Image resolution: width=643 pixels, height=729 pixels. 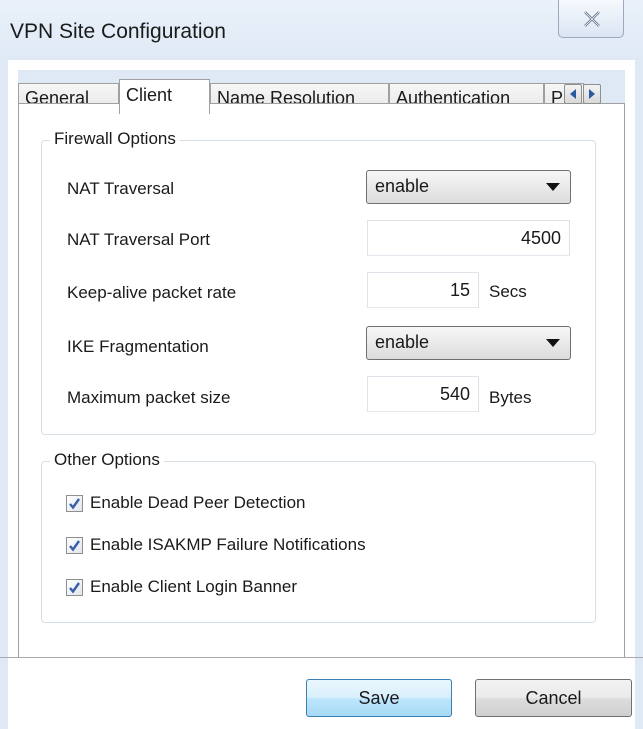 I want to click on keepalive-input: 15, so click(x=423, y=290).